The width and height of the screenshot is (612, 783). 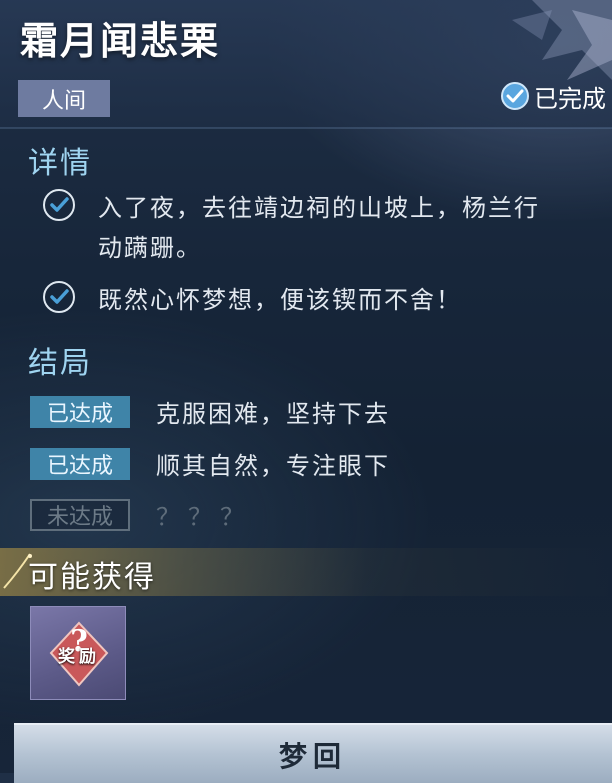 I want to click on detail-text: 既然心怀梦想，便该锲而不舍！, so click(x=280, y=300).